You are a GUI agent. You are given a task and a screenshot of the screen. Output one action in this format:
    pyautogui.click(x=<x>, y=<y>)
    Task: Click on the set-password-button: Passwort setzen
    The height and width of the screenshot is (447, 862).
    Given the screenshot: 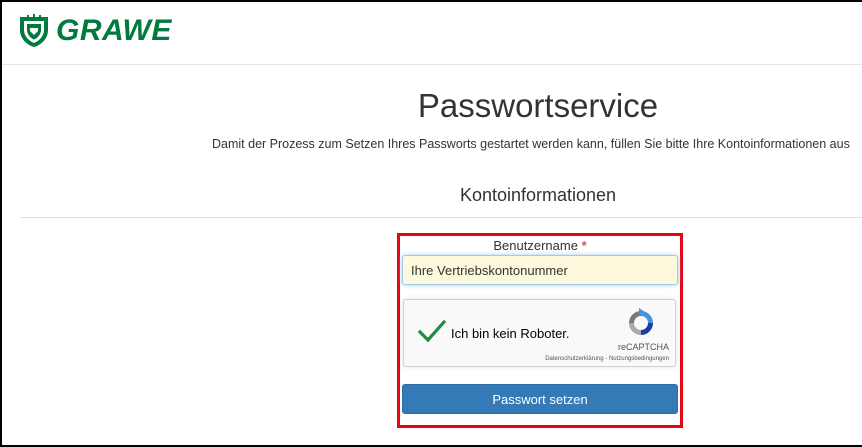 What is the action you would take?
    pyautogui.click(x=540, y=399)
    